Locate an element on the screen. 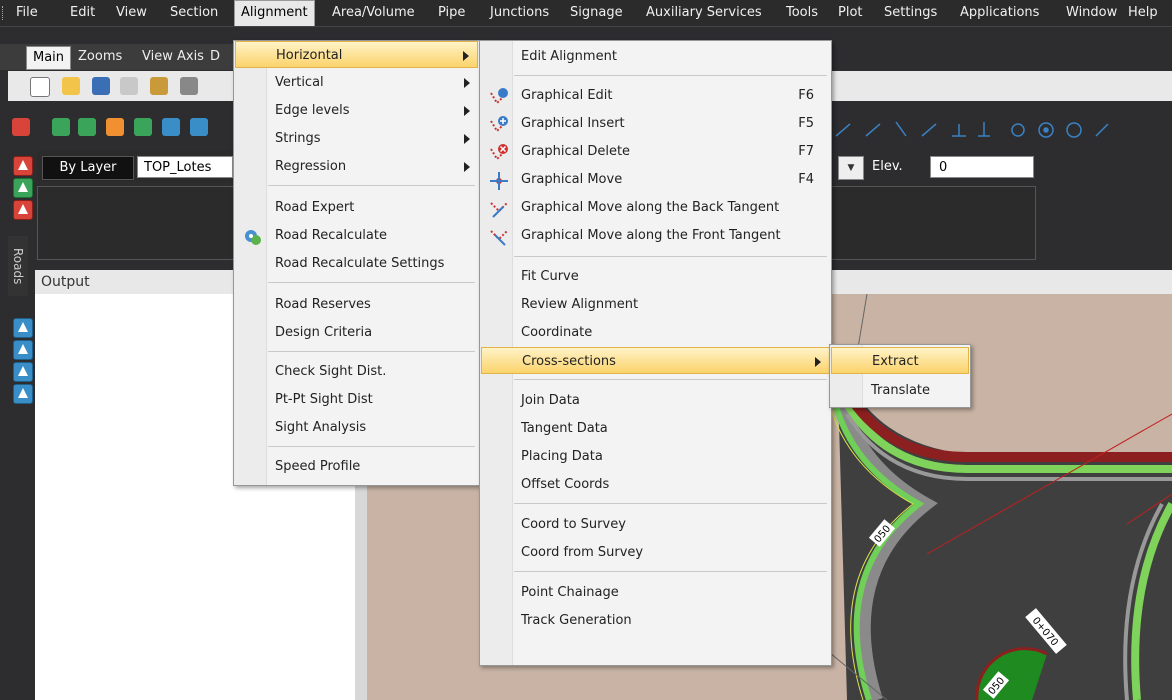 This screenshot has height=700, width=1172. menu-item-road-recalculate-settings: Road Recalculate Settings is located at coordinates (356, 263).